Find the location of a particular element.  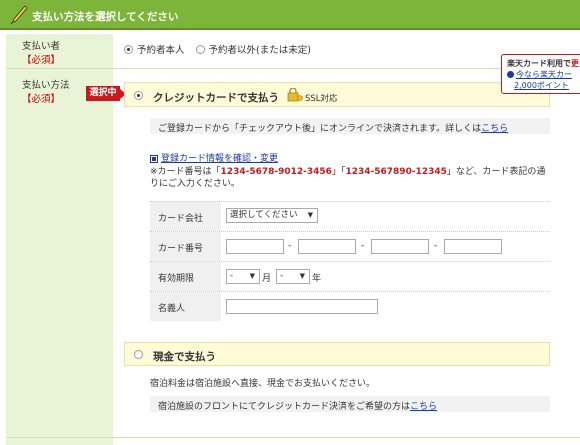

expiry-month-value: - is located at coordinates (232, 276).